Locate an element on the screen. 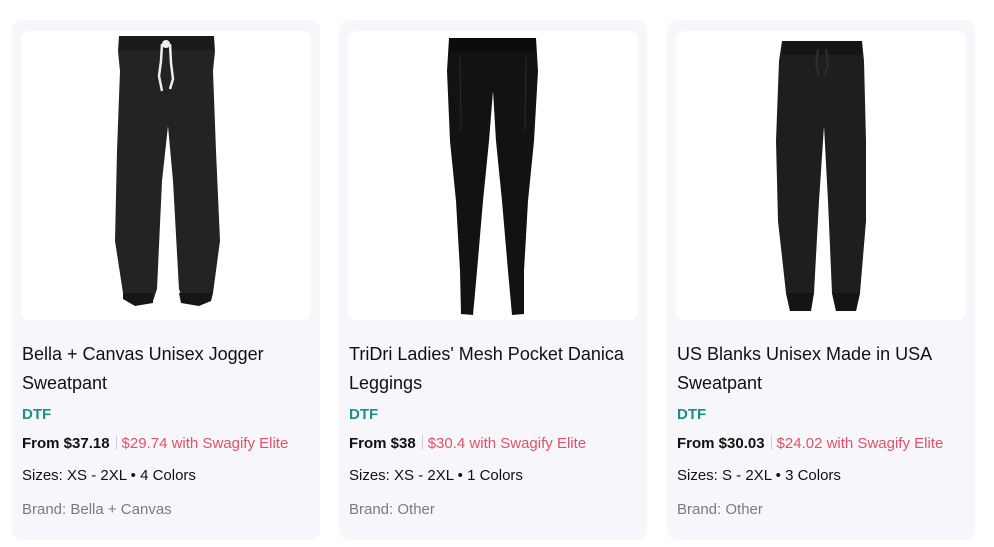 This screenshot has width=994, height=547. price-row: From $38 $30.4 with Swagify Elite is located at coordinates (497, 444).